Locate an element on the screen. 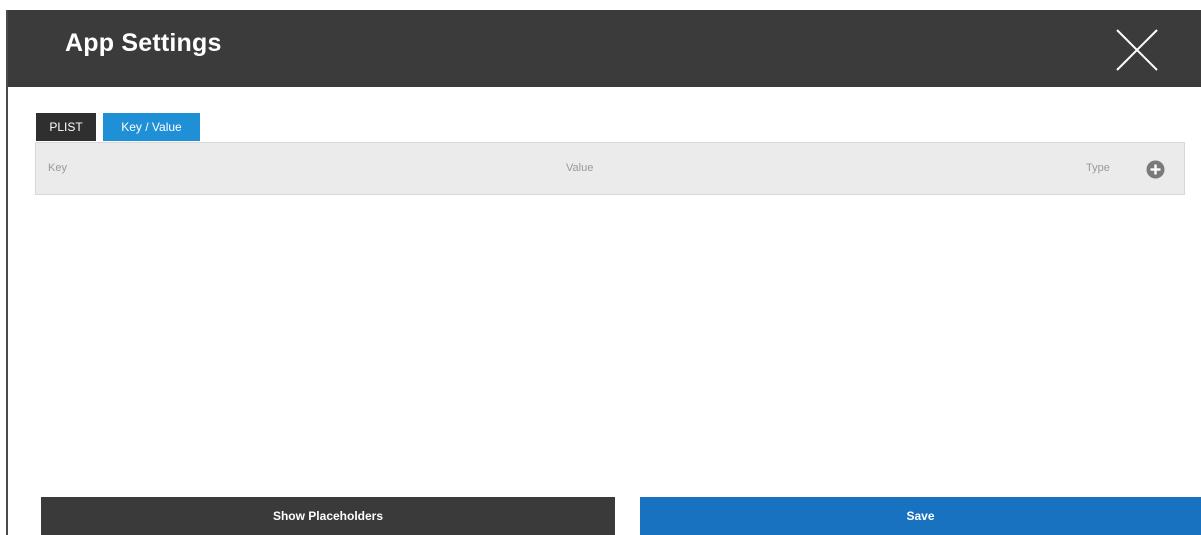 The width and height of the screenshot is (1201, 535). close-button is located at coordinates (1137, 50).